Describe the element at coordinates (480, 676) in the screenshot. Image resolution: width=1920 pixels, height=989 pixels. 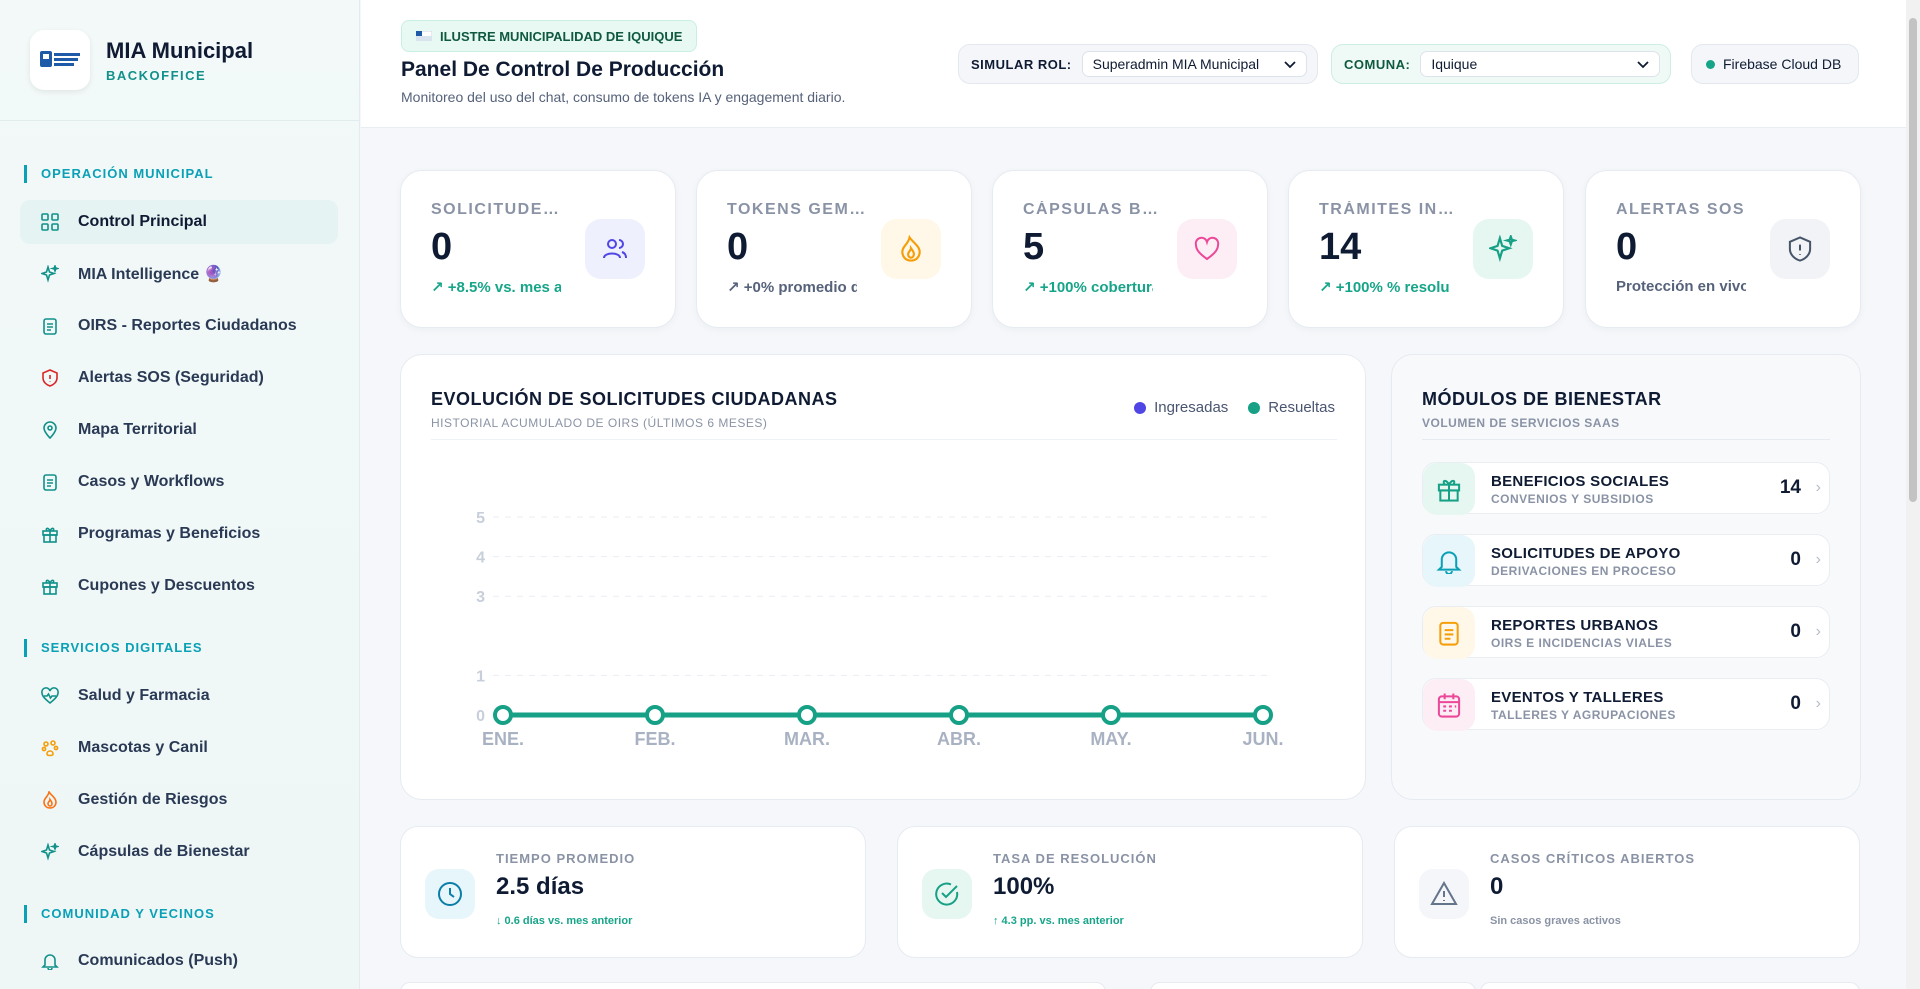
I see `y-tick-label: 1` at that location.